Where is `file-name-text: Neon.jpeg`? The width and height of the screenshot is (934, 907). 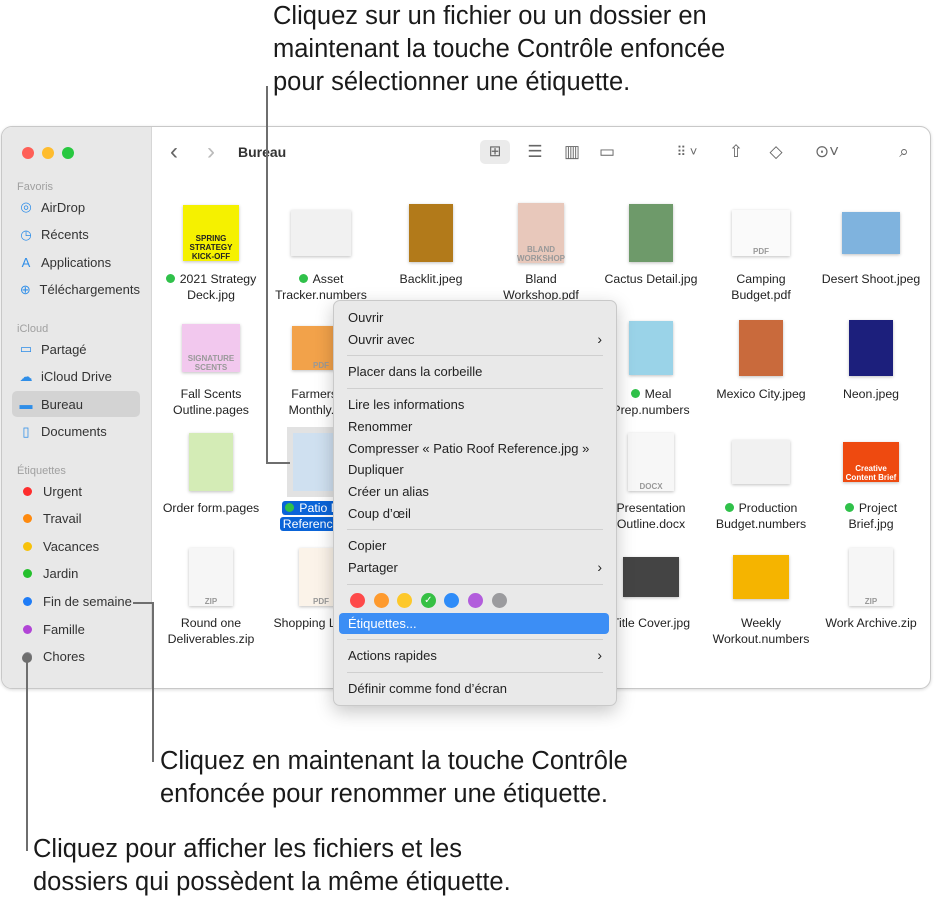 file-name-text: Neon.jpeg is located at coordinates (871, 393).